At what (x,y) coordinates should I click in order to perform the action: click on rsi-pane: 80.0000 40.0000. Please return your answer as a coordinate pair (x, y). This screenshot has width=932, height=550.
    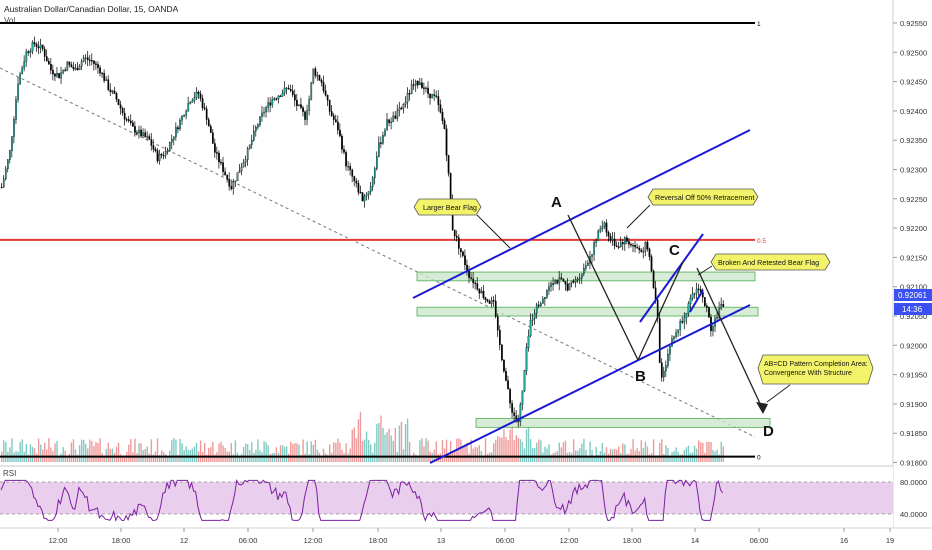
    Looking at the image, I should click on (463, 500).